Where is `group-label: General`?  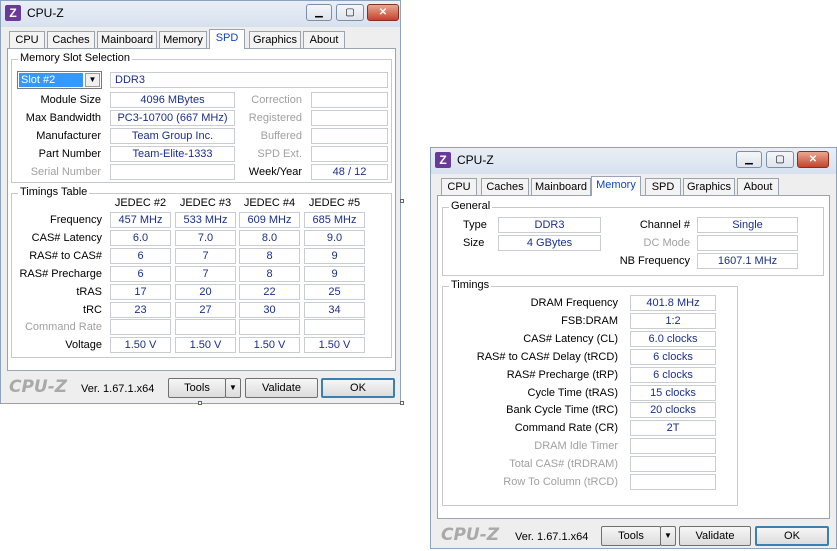
group-label: General is located at coordinates (471, 206).